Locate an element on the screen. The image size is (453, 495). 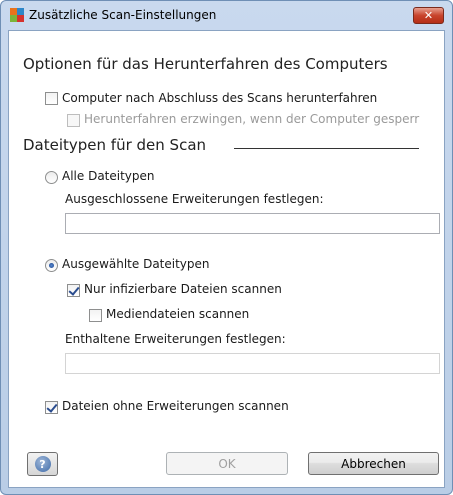
ok-button: OK is located at coordinates (227, 463).